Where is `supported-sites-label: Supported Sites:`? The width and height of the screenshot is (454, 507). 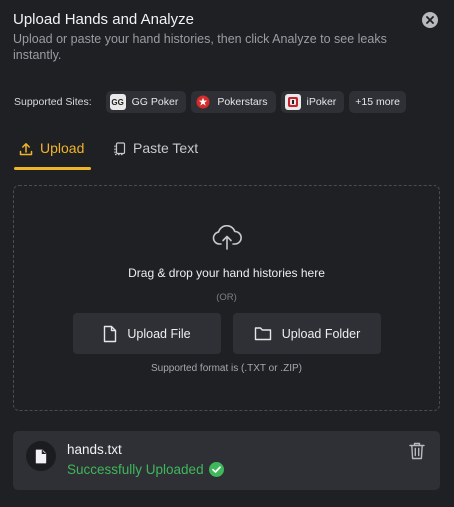 supported-sites-label: Supported Sites: is located at coordinates (53, 102).